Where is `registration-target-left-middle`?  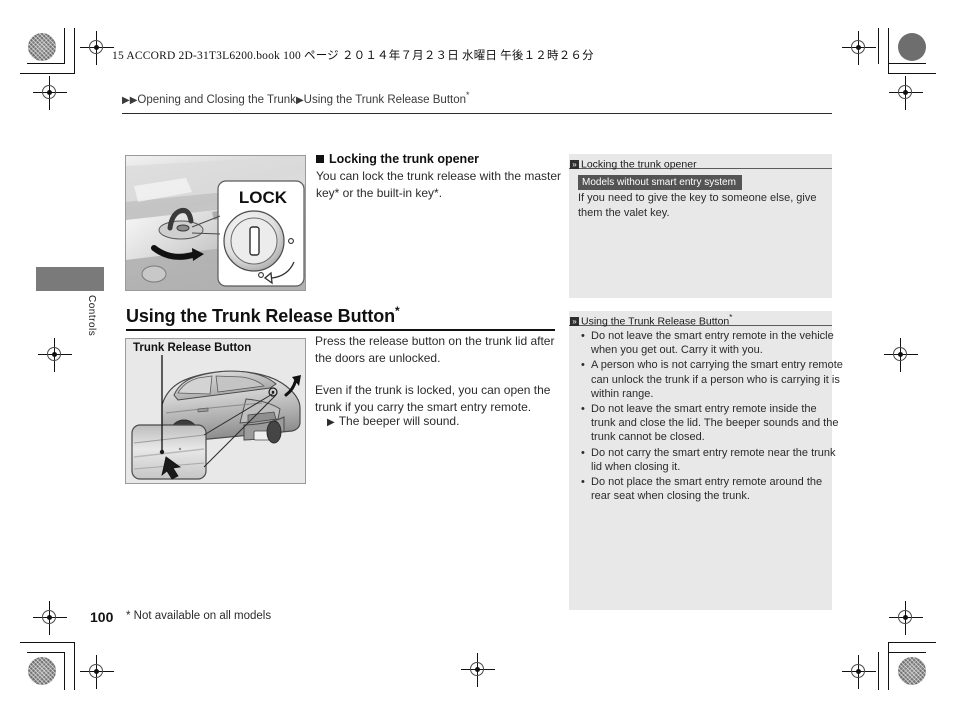
registration-target-left-middle is located at coordinates (55, 355).